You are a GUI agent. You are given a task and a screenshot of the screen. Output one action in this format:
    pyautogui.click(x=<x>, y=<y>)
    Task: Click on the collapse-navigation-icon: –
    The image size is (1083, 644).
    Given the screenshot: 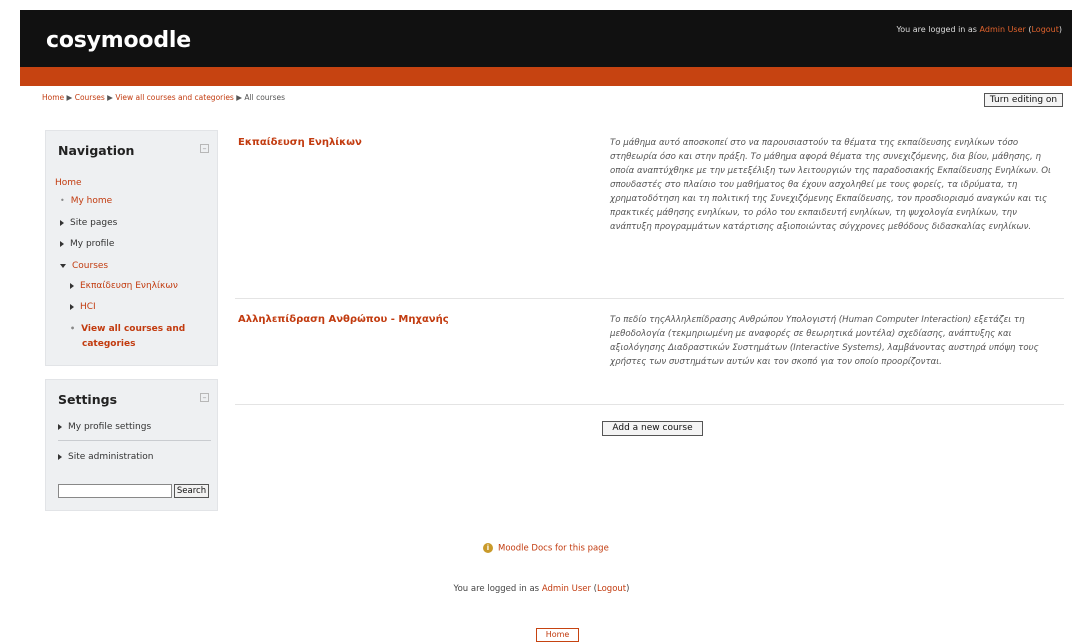 What is the action you would take?
    pyautogui.click(x=204, y=148)
    